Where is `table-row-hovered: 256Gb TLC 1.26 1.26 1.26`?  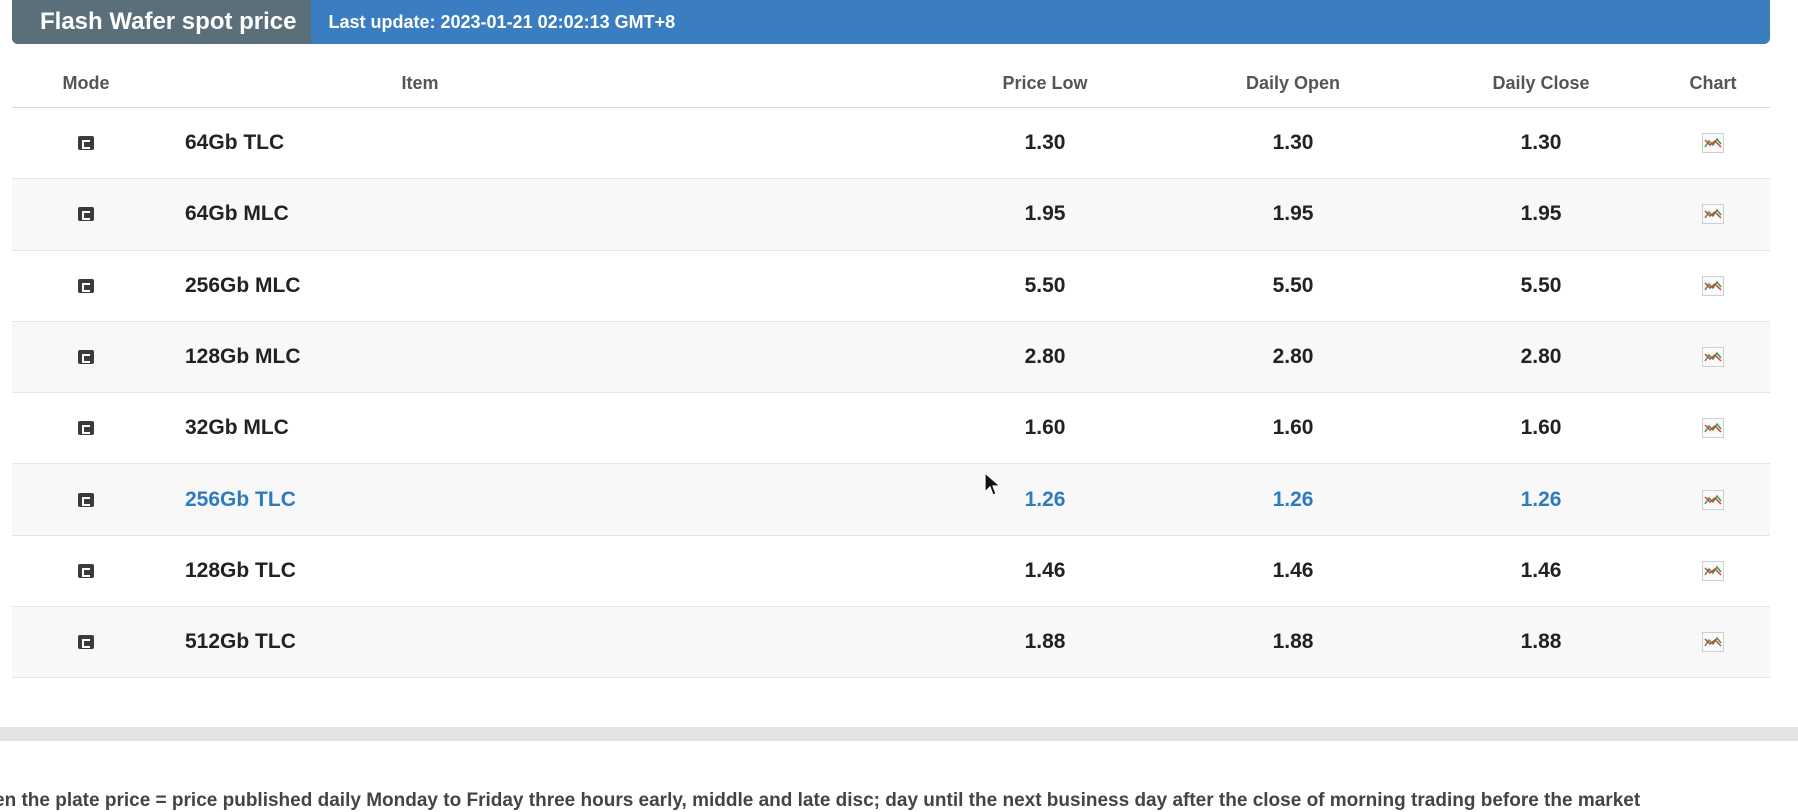 table-row-hovered: 256Gb TLC 1.26 1.26 1.26 is located at coordinates (891, 500).